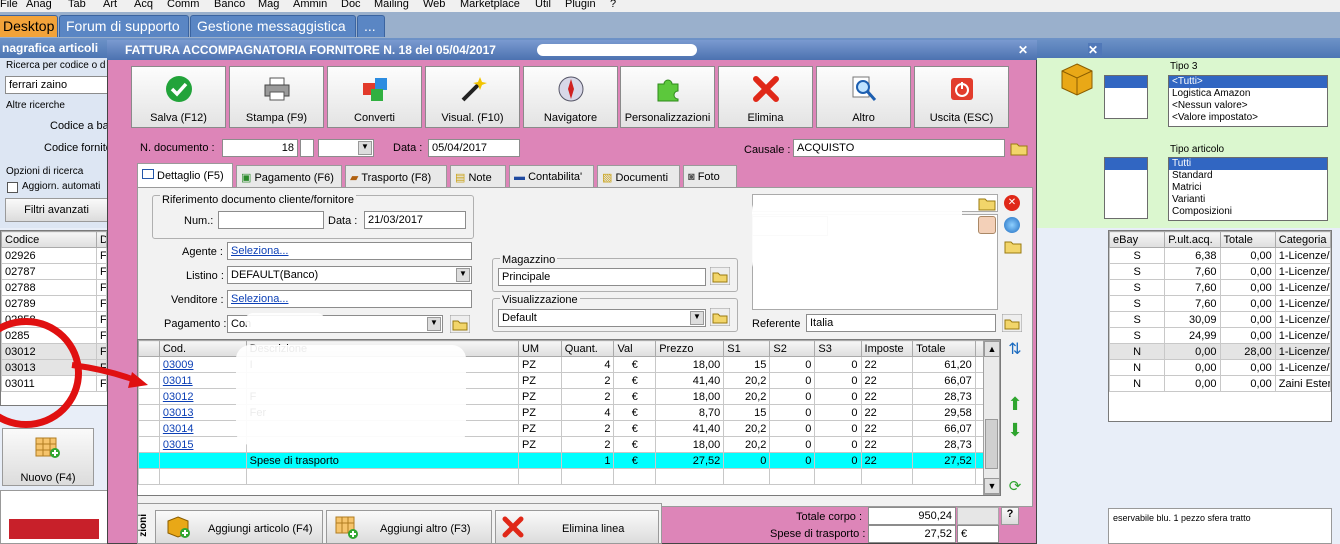  Describe the element at coordinates (912, 534) in the screenshot. I see `spese-trasporto-value: 27,52` at that location.